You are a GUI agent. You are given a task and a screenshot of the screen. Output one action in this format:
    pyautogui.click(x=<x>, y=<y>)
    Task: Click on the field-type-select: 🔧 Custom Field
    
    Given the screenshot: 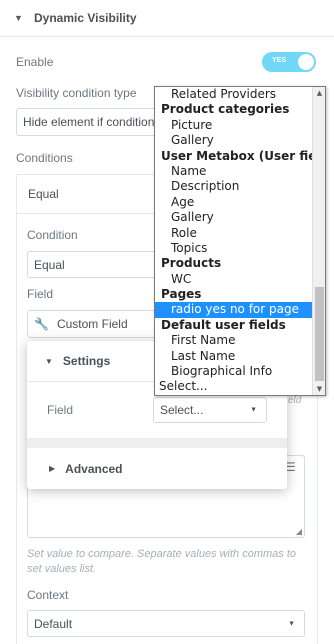 What is the action you would take?
    pyautogui.click(x=92, y=324)
    